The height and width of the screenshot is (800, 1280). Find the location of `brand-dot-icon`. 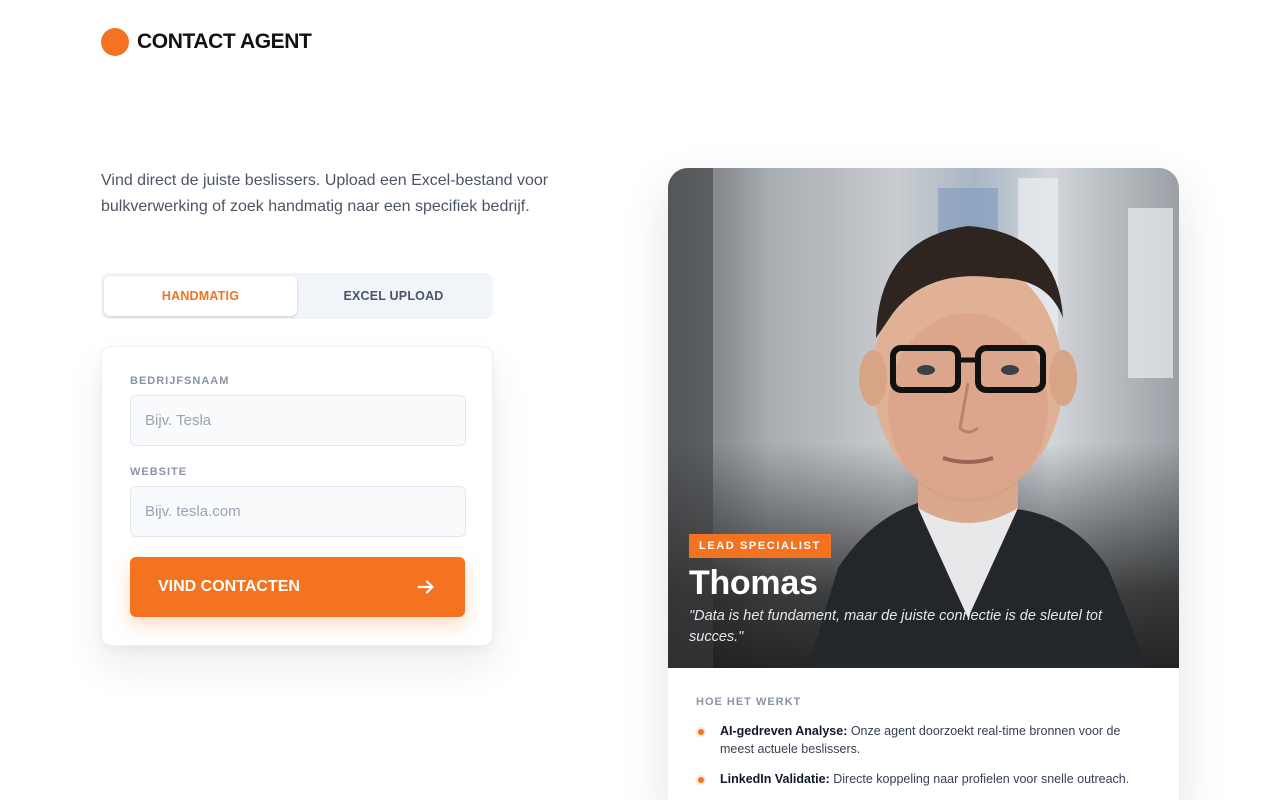

brand-dot-icon is located at coordinates (115, 42).